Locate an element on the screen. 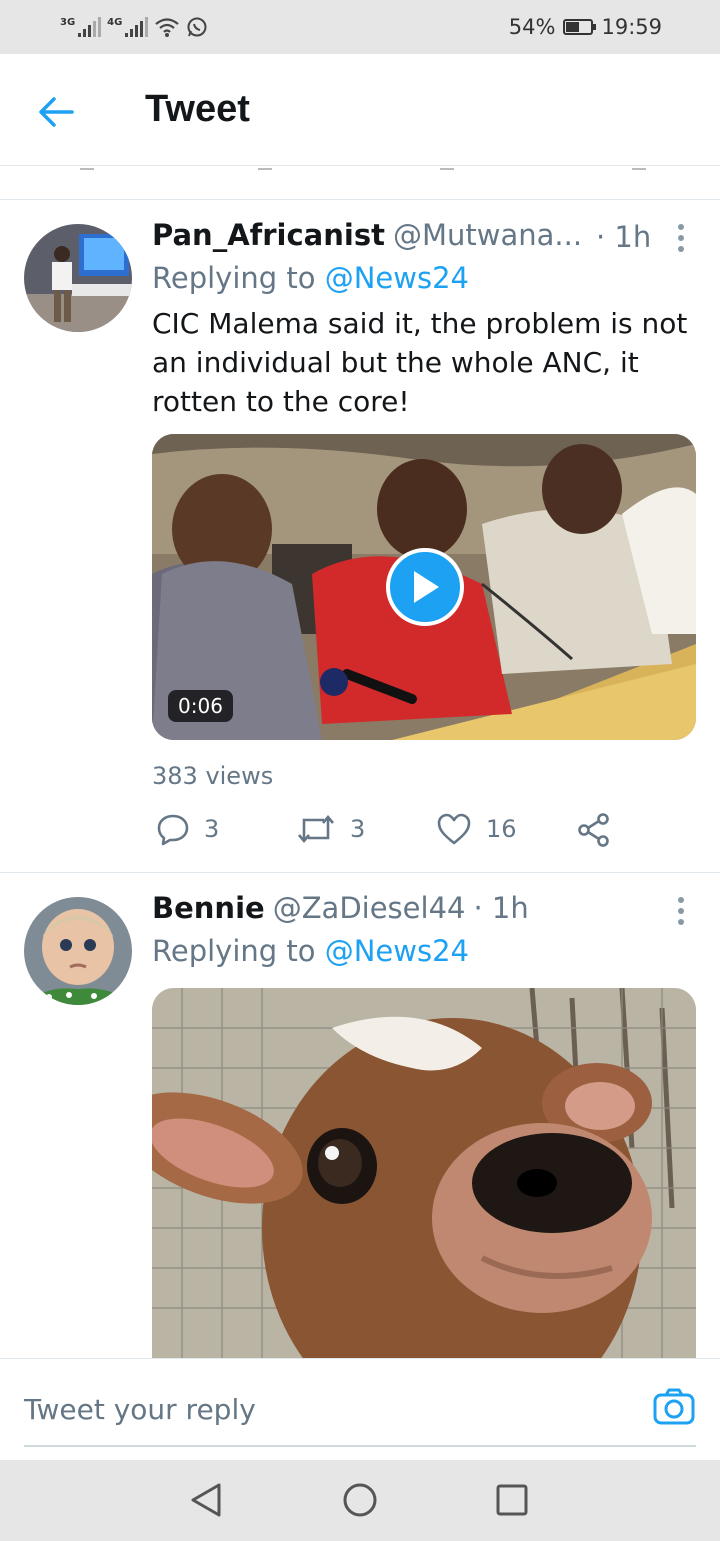 The image size is (720, 1541). status-bar: 3G 4G 54% 19:59 is located at coordinates (360, 27).